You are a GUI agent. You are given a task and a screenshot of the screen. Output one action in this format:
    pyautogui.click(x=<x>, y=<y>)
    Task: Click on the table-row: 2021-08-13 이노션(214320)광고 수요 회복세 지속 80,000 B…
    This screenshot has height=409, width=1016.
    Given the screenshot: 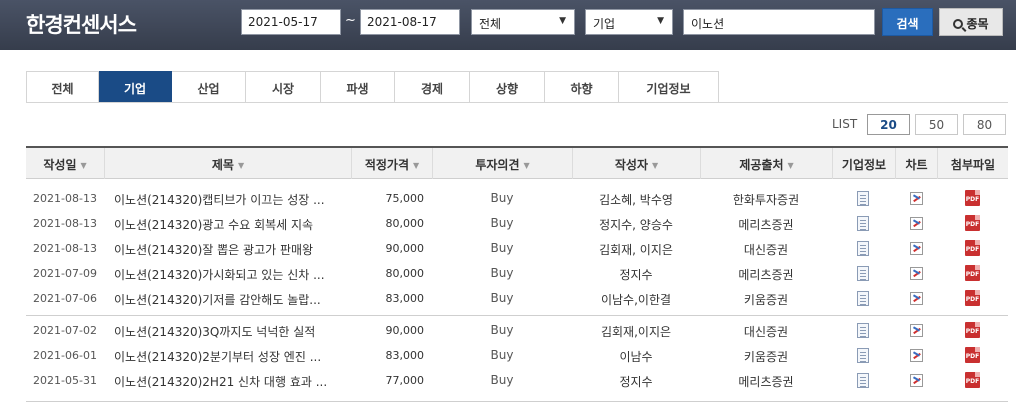 What is the action you would take?
    pyautogui.click(x=517, y=223)
    